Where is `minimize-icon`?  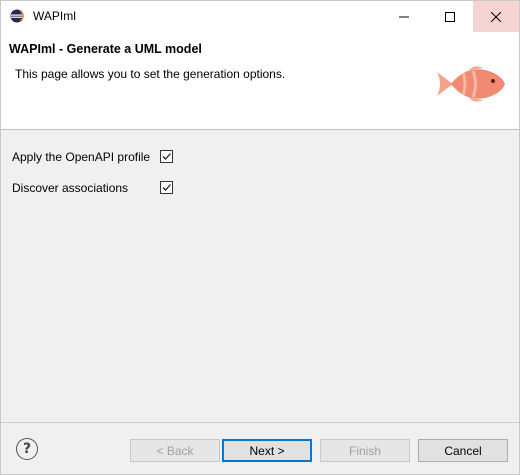
minimize-icon is located at coordinates (404, 16).